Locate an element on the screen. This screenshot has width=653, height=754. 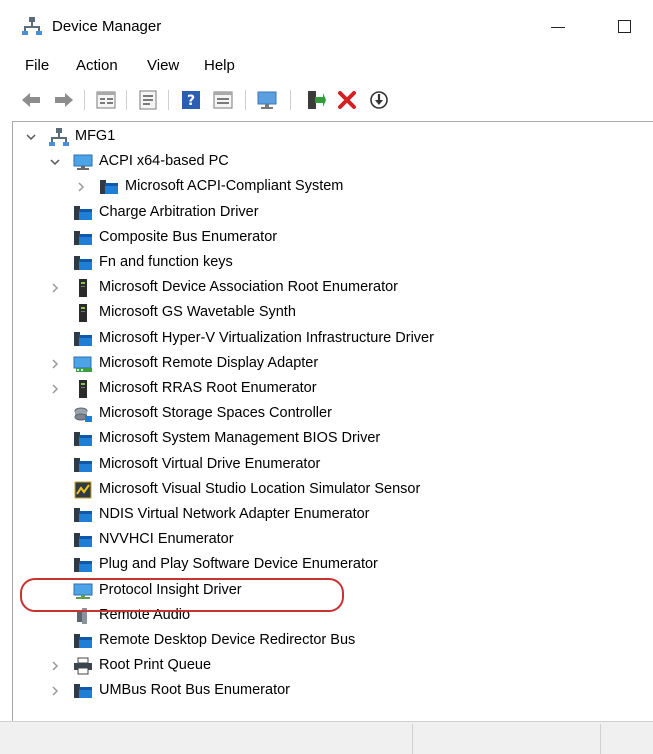
tree-item-label: Fn and function keys is located at coordinates (166, 262).